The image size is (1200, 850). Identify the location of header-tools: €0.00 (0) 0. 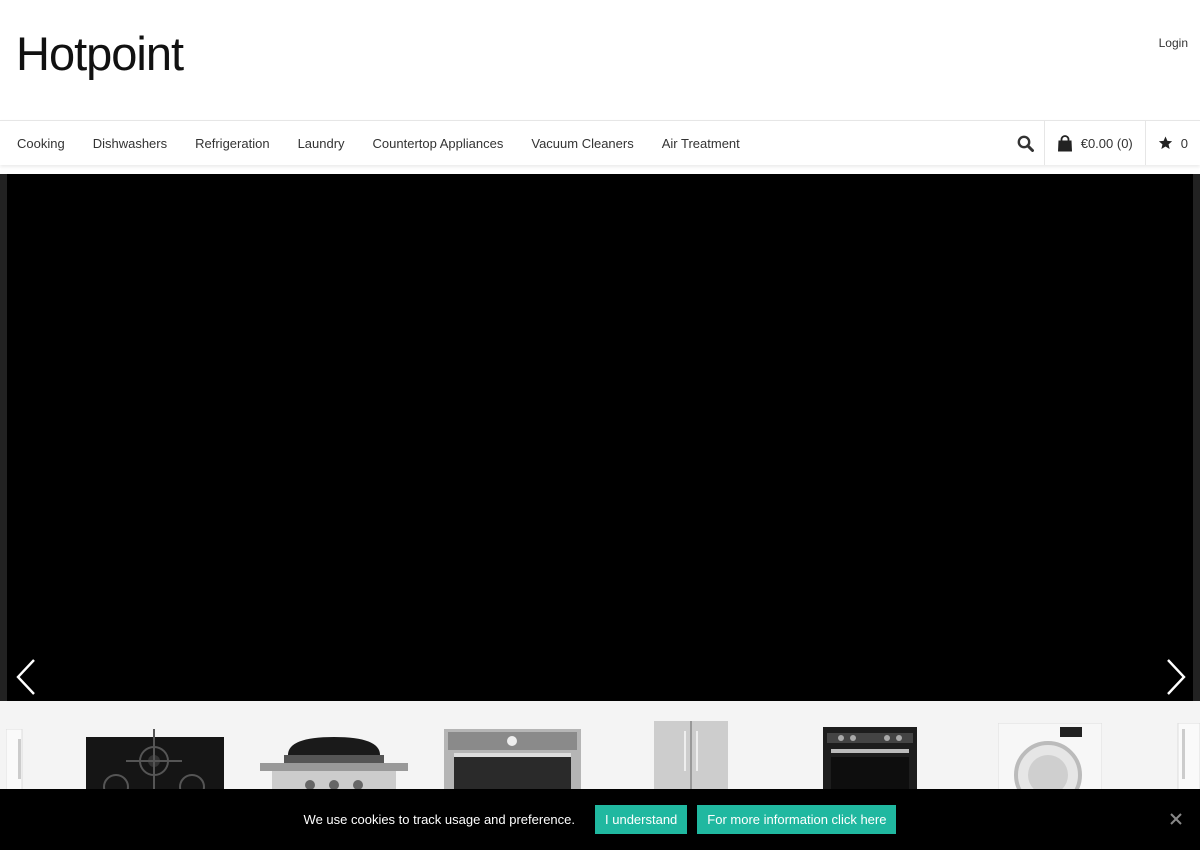
(1108, 143).